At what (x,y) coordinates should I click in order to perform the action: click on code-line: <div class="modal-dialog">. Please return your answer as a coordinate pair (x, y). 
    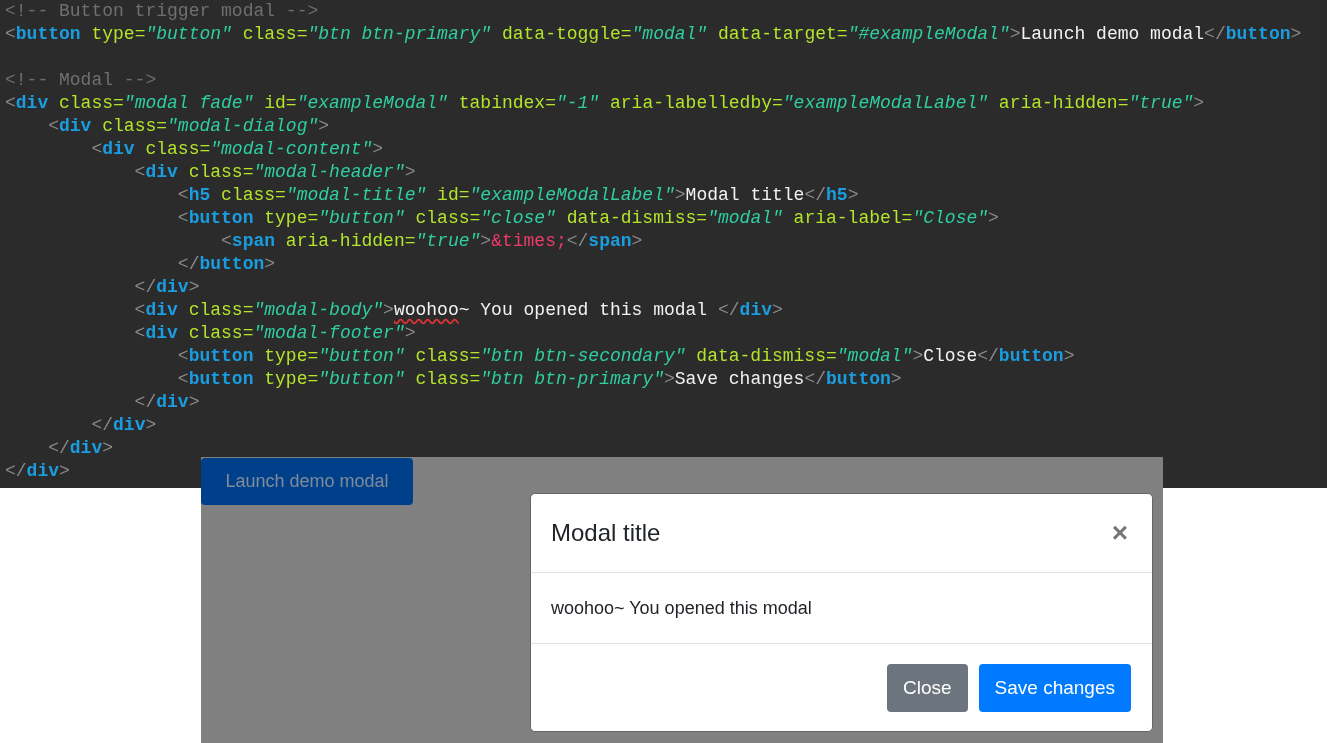
    Looking at the image, I should click on (188, 126).